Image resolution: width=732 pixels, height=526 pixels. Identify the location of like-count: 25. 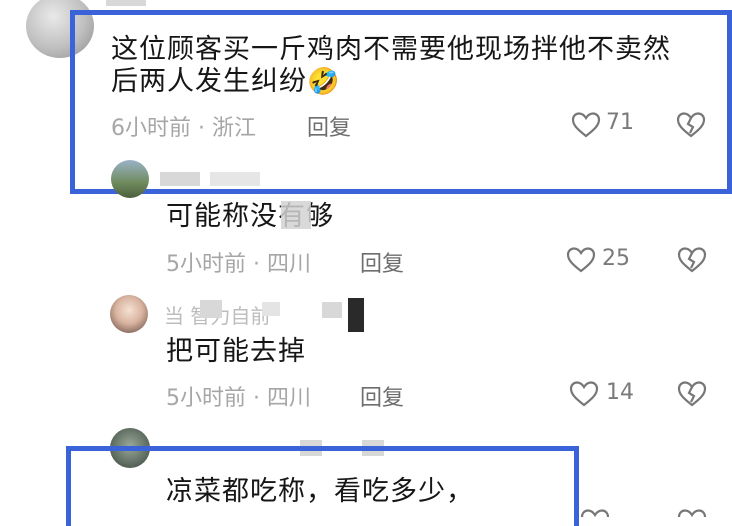
(616, 258).